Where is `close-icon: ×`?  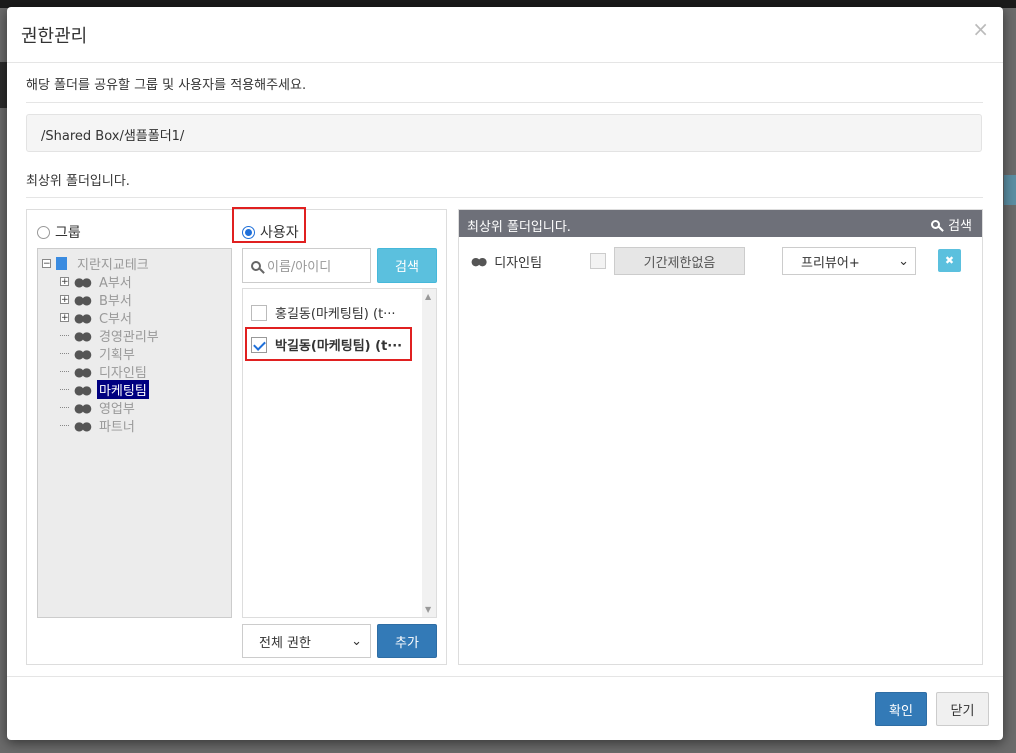 close-icon: × is located at coordinates (980, 29).